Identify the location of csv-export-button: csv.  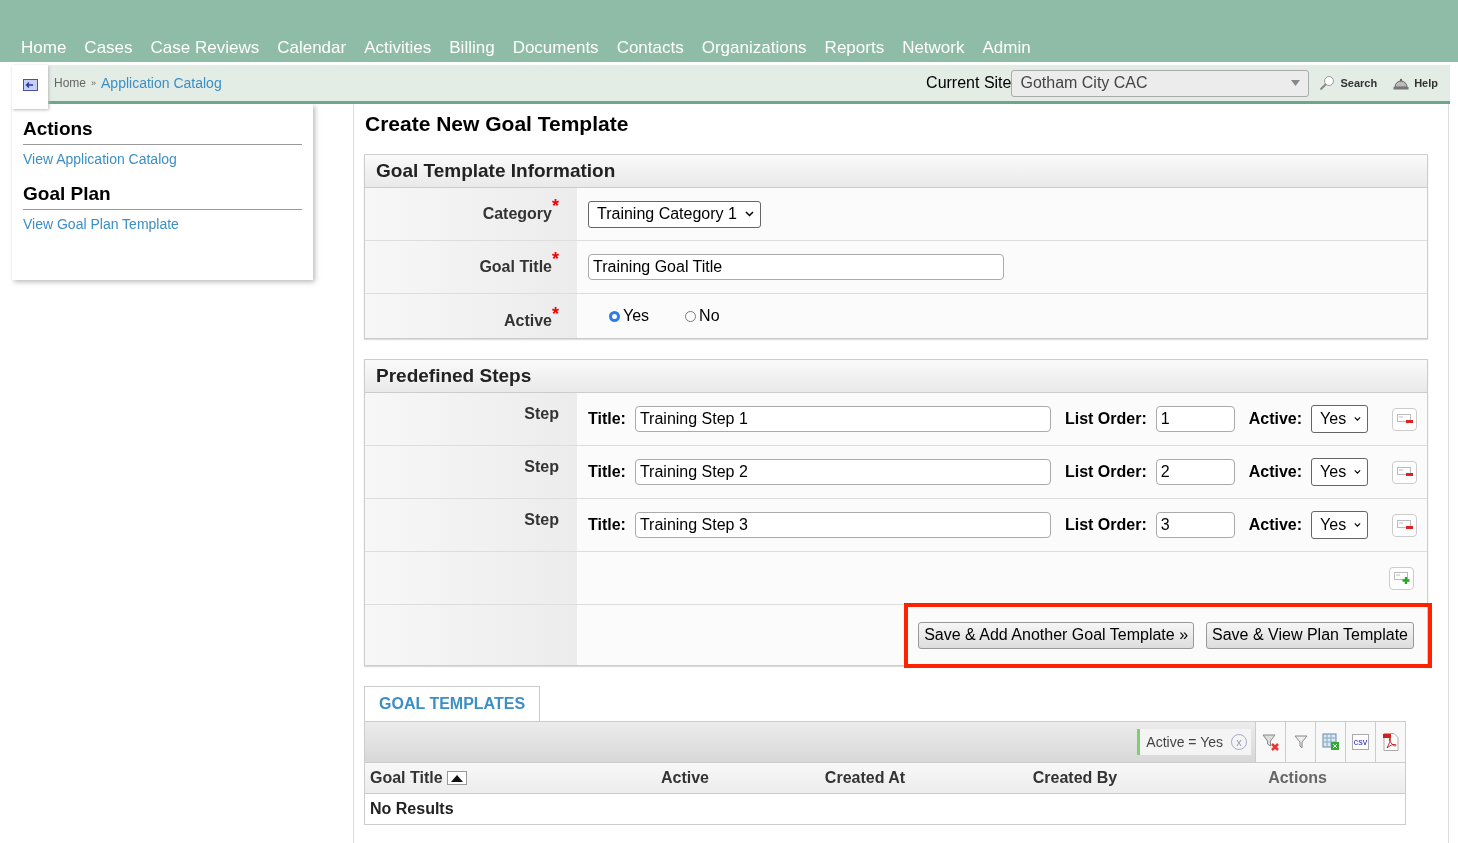
(1360, 742).